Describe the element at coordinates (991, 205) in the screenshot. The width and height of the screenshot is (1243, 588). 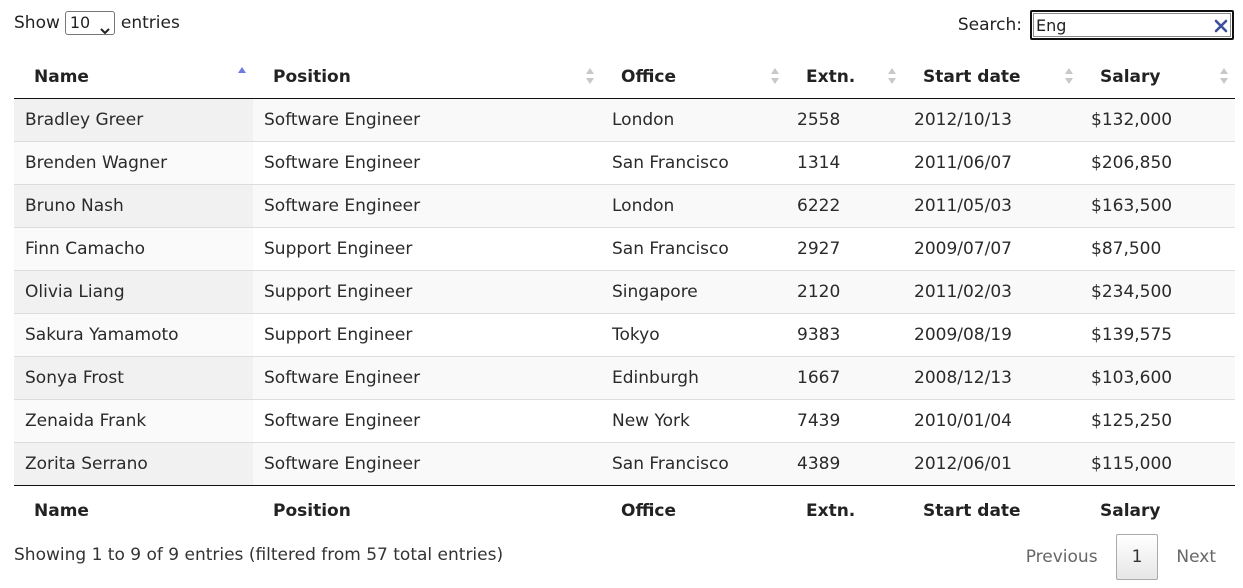
I see `cell-start-date: 2011/05/03` at that location.